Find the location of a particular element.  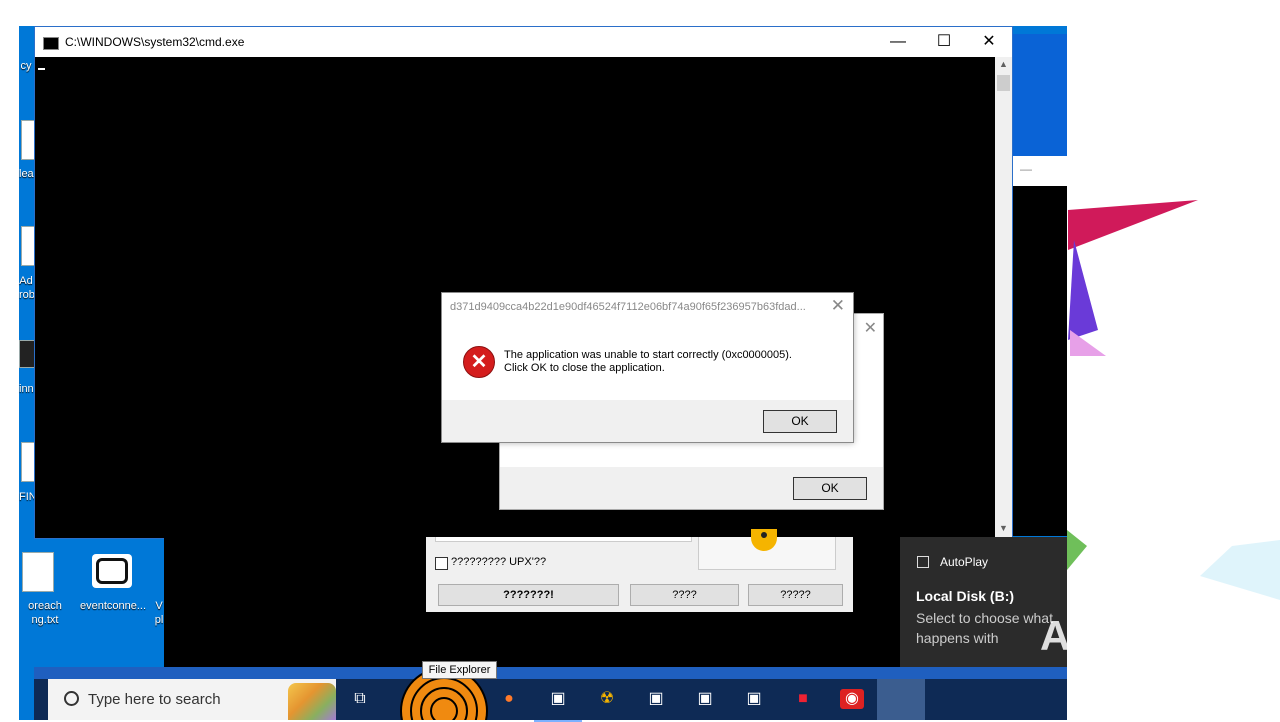

app-icon is located at coordinates (27, 354).